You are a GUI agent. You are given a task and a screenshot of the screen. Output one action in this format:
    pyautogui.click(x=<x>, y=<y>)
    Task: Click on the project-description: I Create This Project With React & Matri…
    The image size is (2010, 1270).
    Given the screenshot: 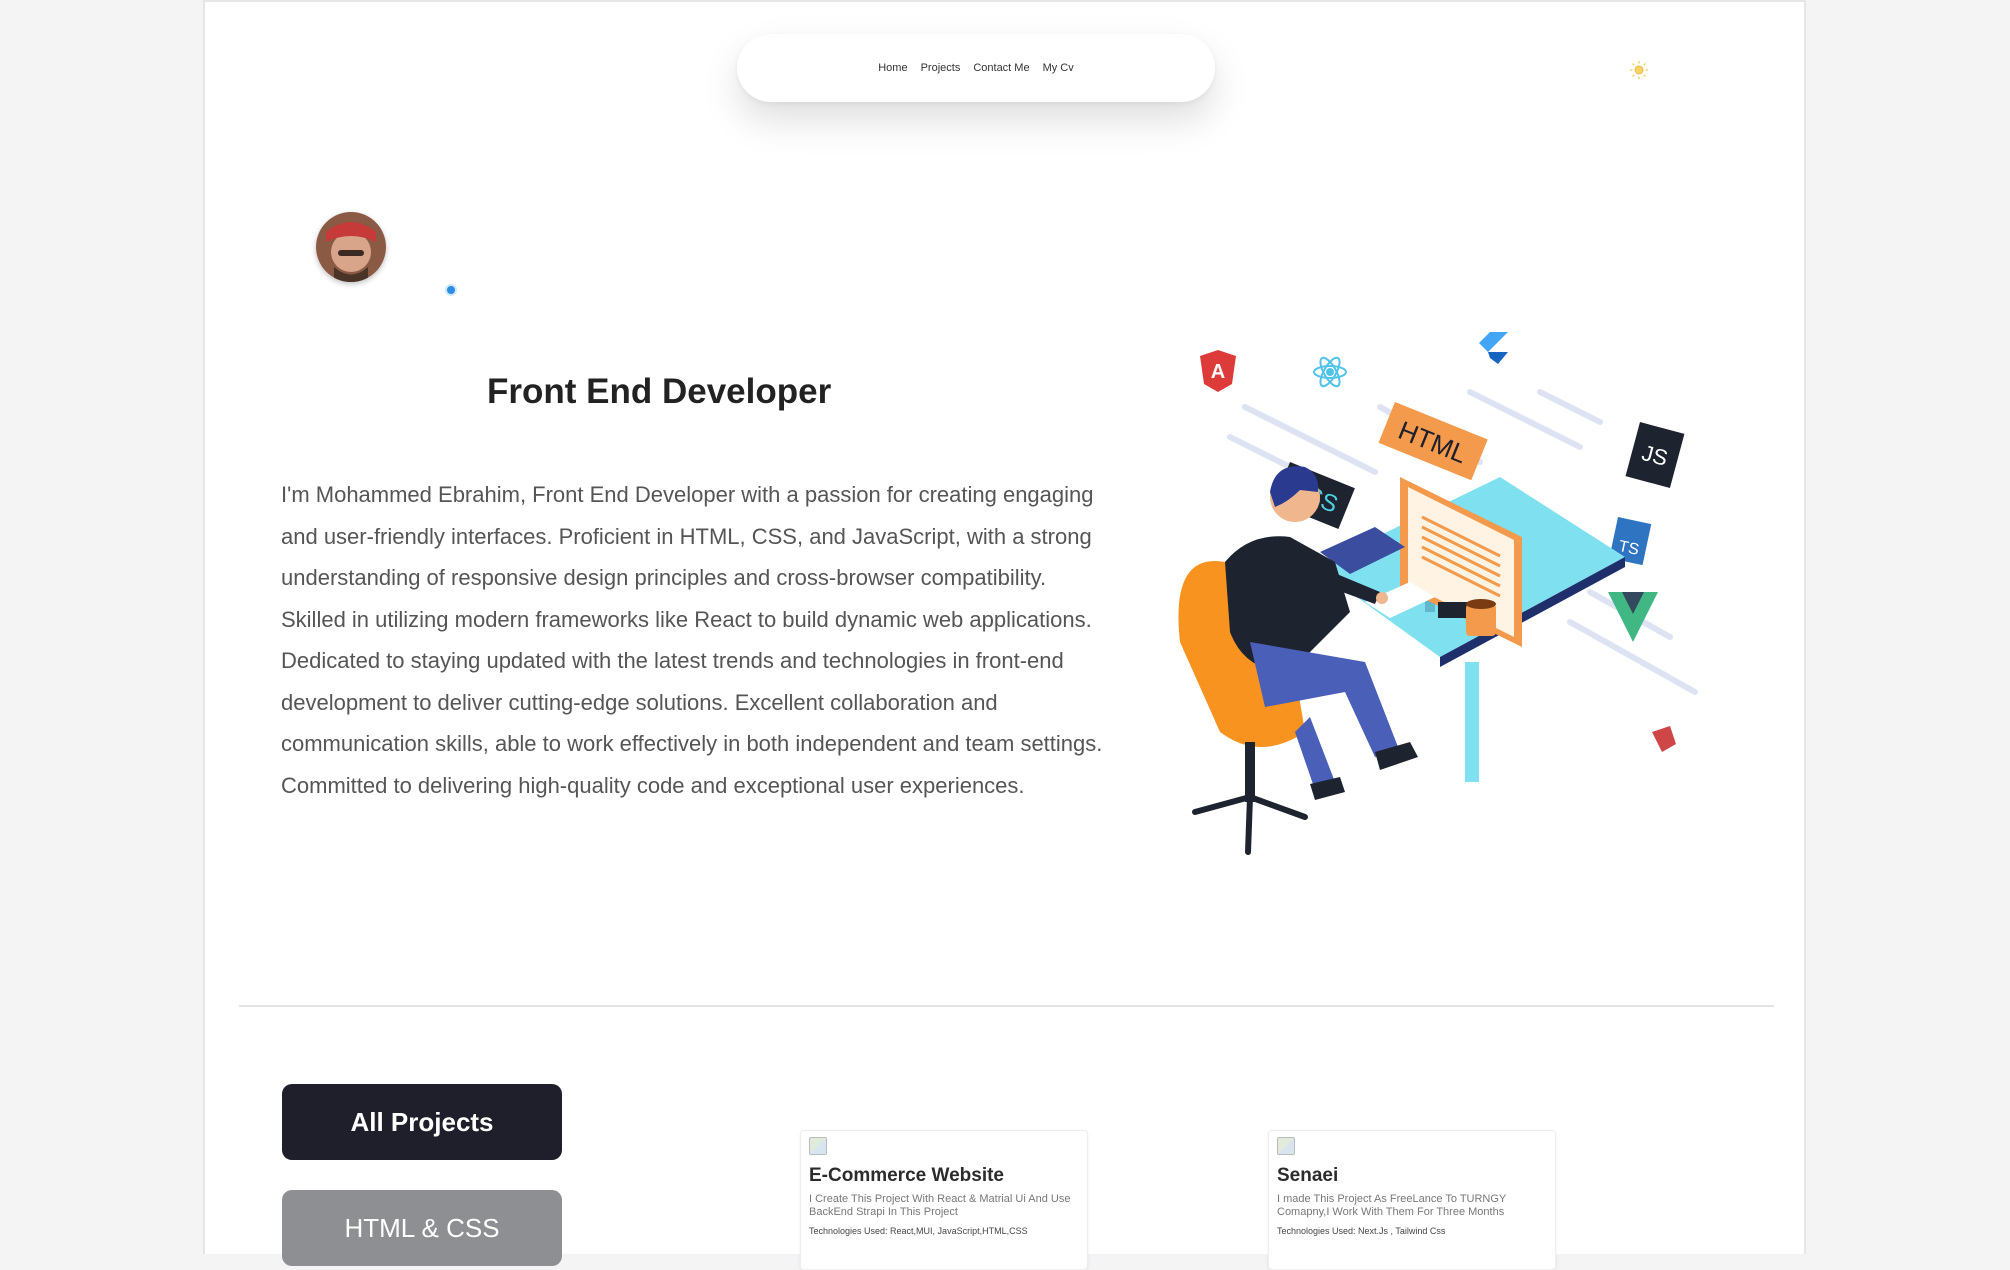 What is the action you would take?
    pyautogui.click(x=940, y=1205)
    